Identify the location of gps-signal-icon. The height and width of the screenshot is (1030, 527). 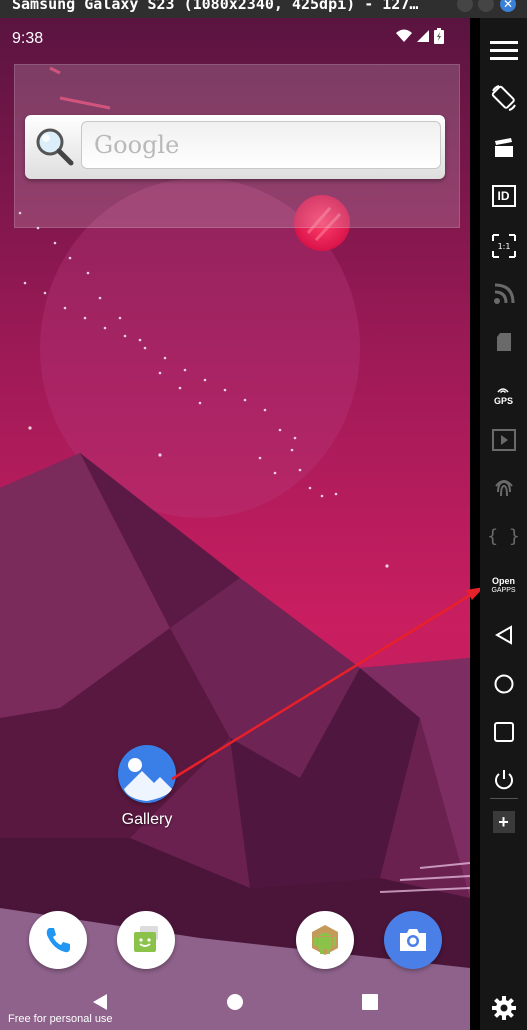
(503, 391).